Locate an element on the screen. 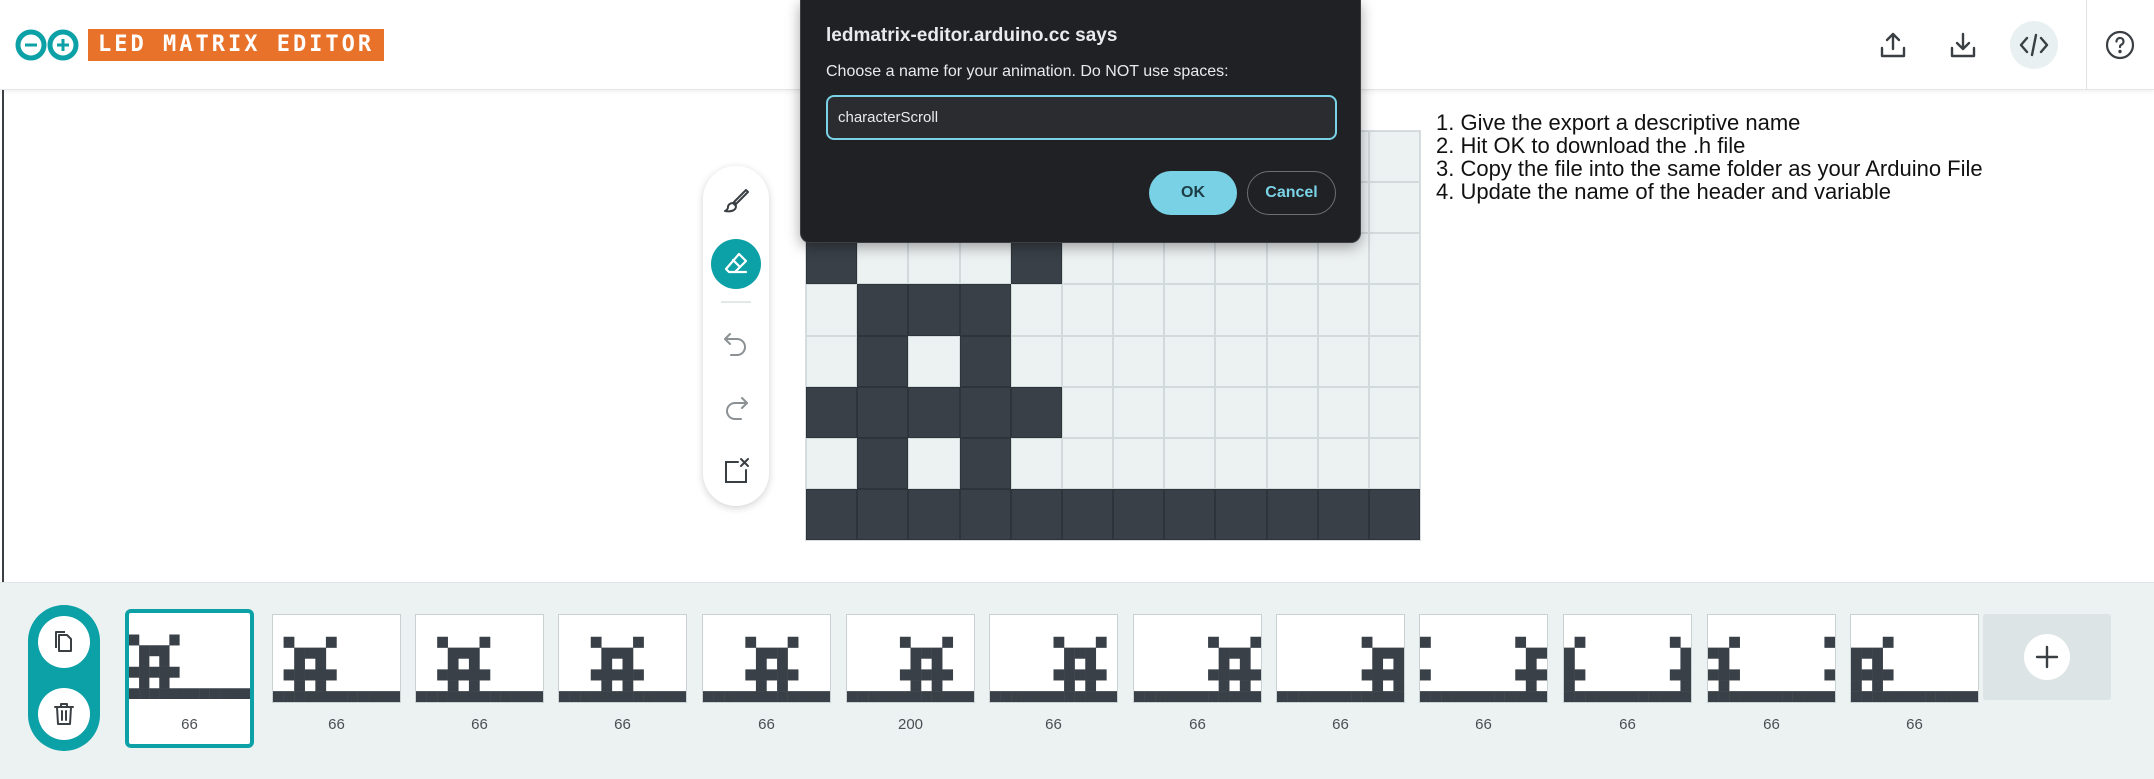  eraser-tool-button is located at coordinates (736, 264).